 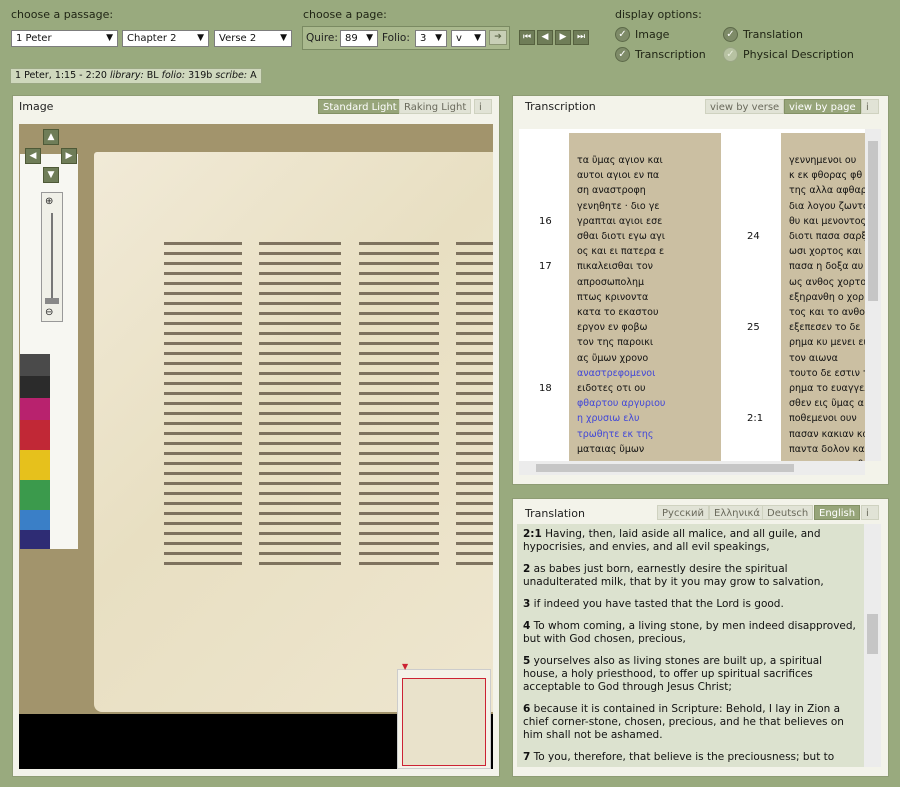 I want to click on navigator-thumbnail: ▼, so click(x=444, y=715).